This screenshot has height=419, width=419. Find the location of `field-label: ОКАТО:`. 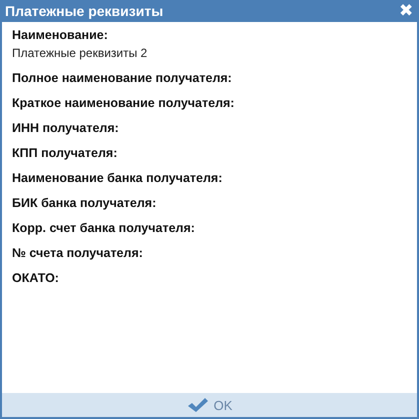

field-label: ОКАТО: is located at coordinates (35, 278).